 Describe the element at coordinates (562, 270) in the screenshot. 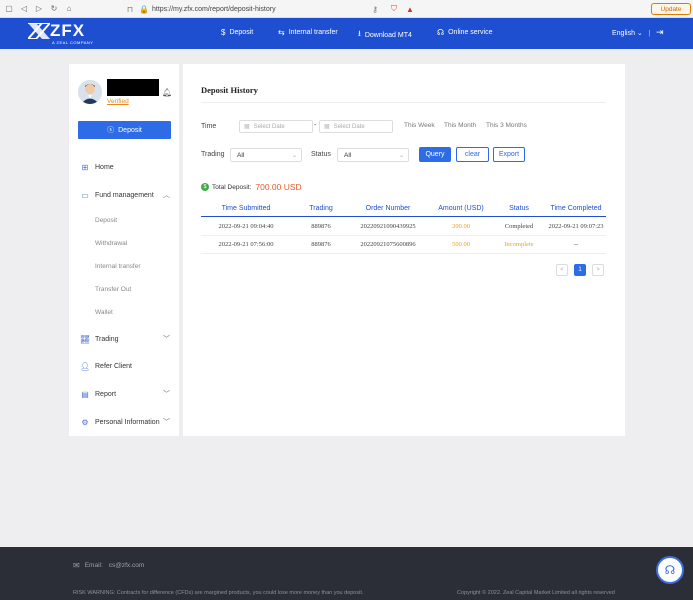

I see `pagination-prev-button: <` at that location.